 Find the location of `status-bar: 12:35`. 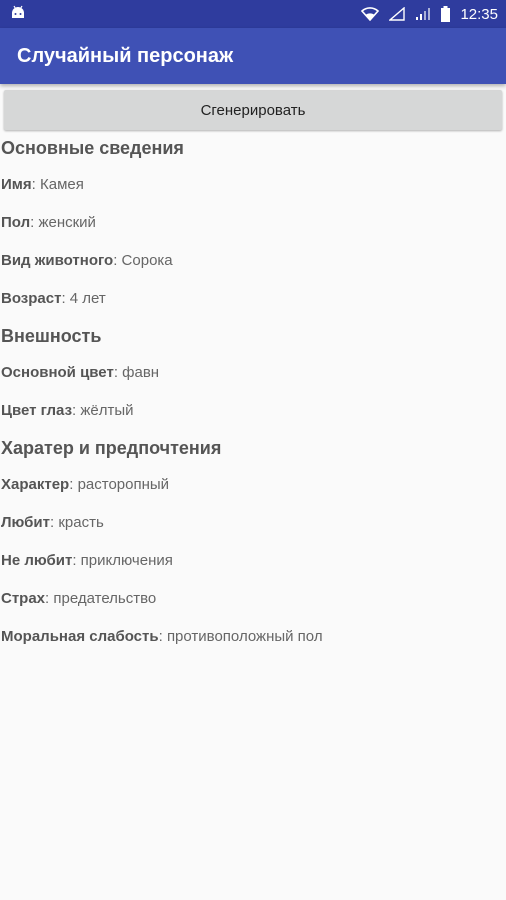

status-bar: 12:35 is located at coordinates (253, 14).